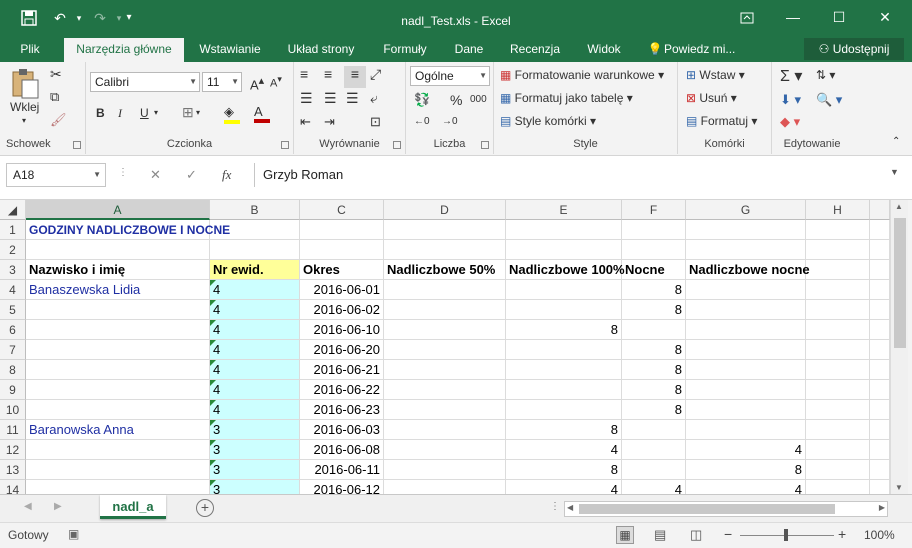  What do you see at coordinates (405, 49) in the screenshot?
I see `tab-formulas: Formuły` at bounding box center [405, 49].